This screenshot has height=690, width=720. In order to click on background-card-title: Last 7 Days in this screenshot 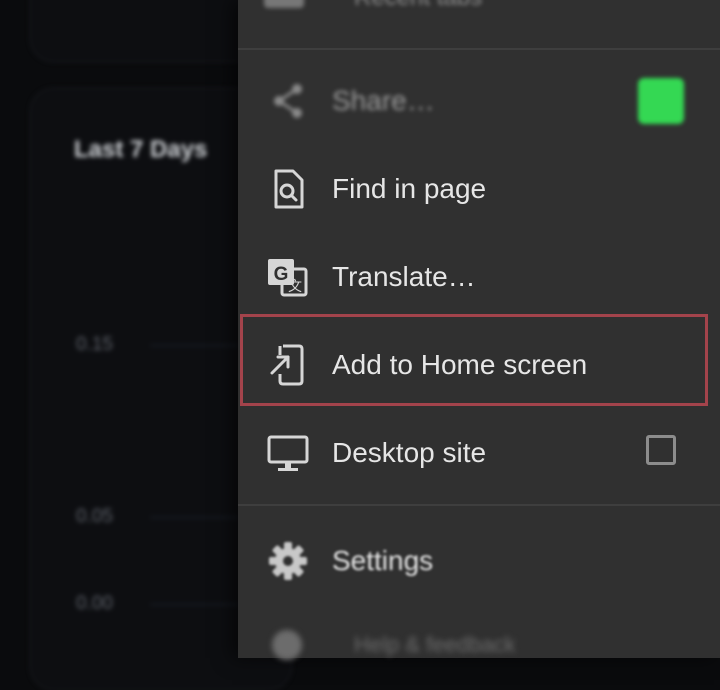, I will do `click(141, 149)`.